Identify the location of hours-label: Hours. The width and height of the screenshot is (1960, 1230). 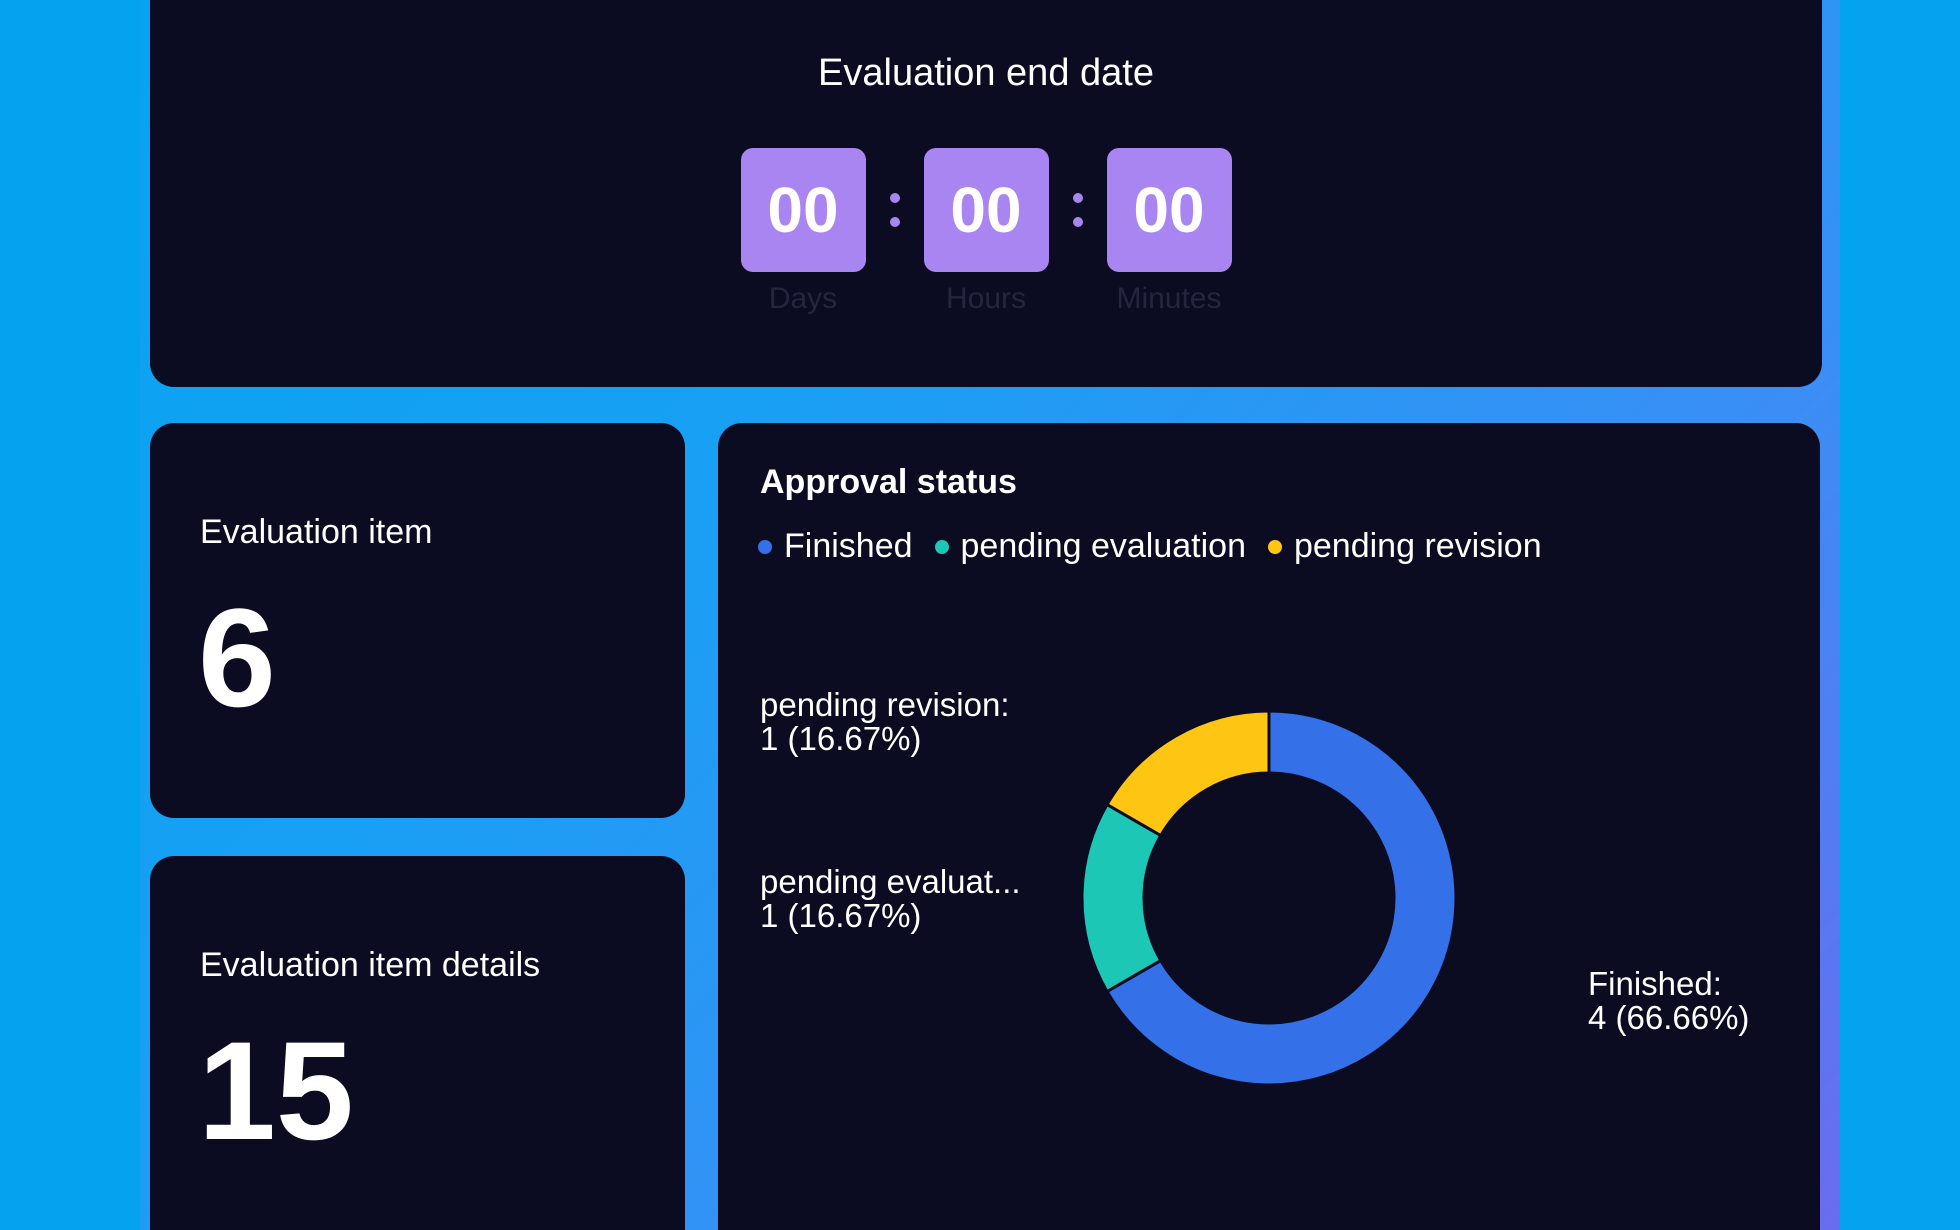
(986, 298).